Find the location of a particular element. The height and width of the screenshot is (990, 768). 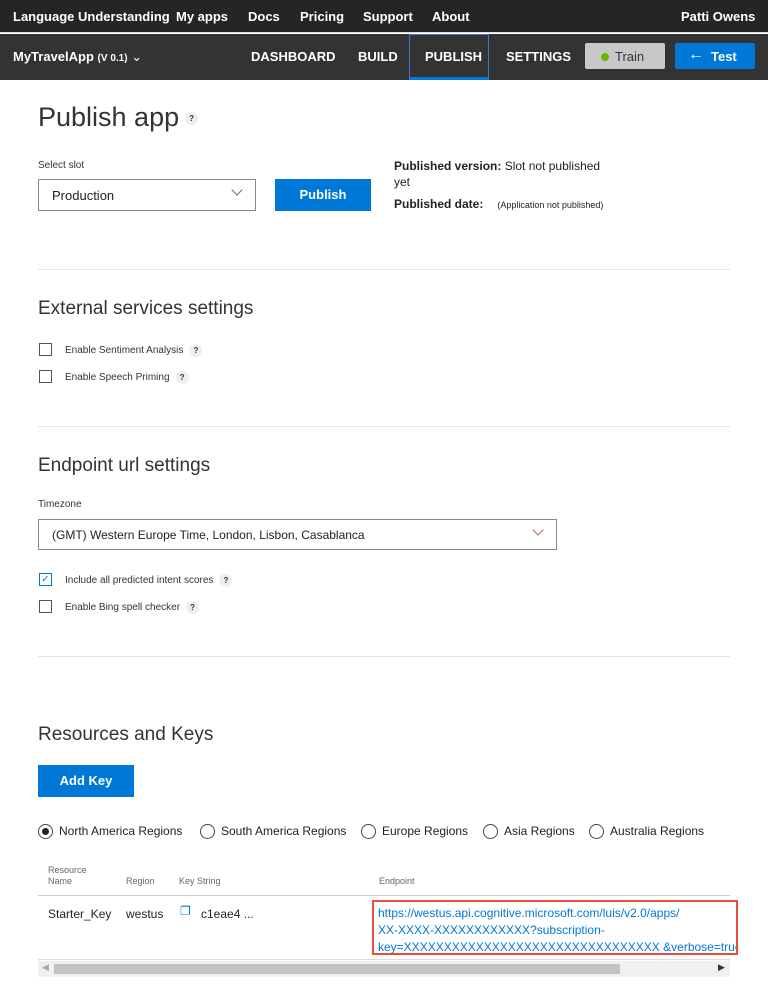

nav-my-apps: My apps is located at coordinates (202, 16).